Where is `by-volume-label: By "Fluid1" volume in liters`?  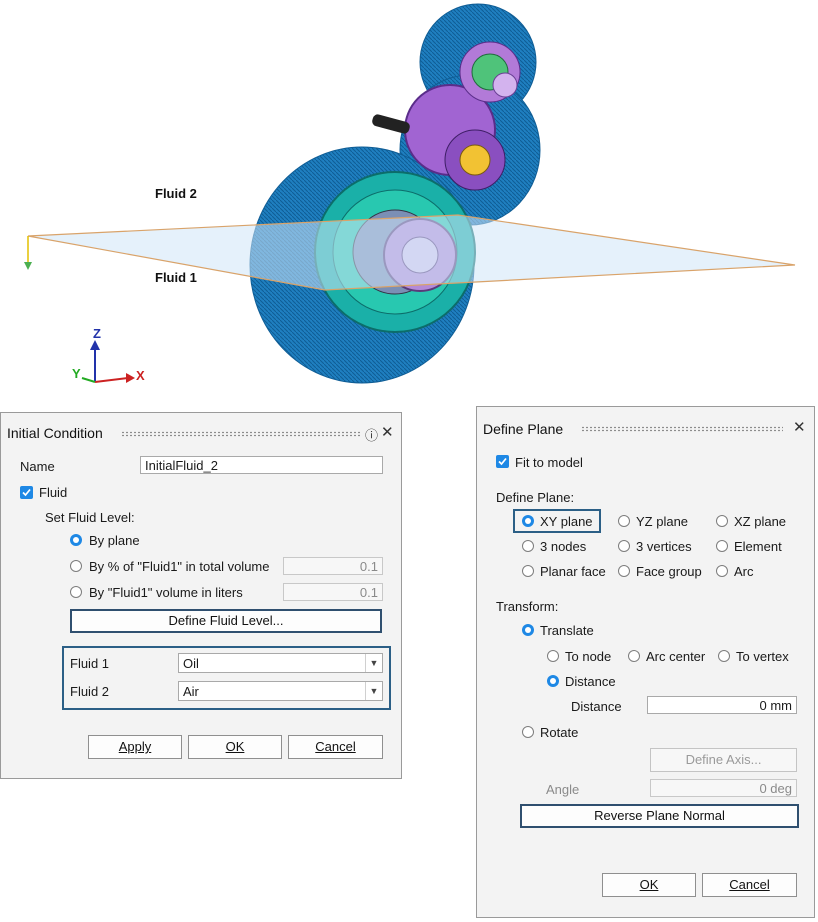
by-volume-label: By "Fluid1" volume in liters is located at coordinates (166, 592).